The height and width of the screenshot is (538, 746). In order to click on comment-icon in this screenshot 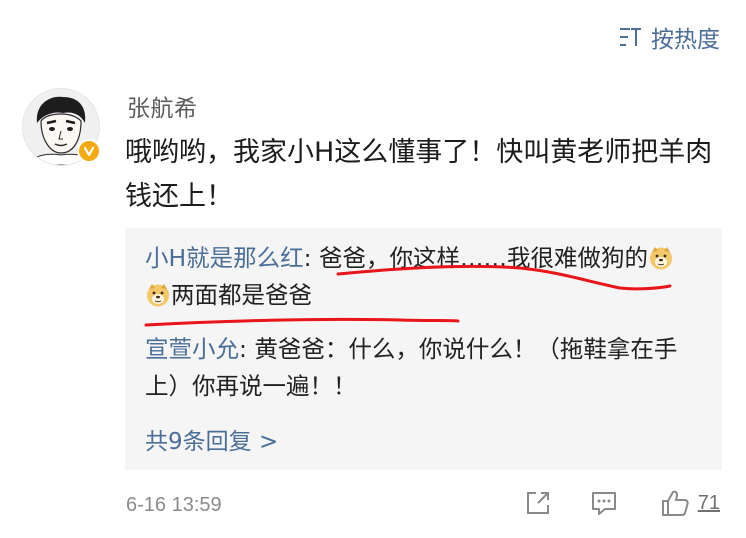, I will do `click(603, 503)`.